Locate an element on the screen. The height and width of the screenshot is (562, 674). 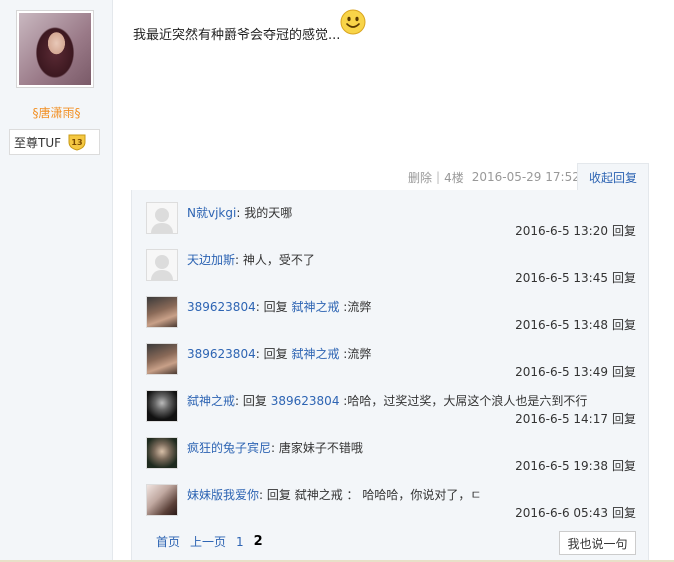
reply-line: 天边加斯: 神人，受不了 is located at coordinates (251, 259).